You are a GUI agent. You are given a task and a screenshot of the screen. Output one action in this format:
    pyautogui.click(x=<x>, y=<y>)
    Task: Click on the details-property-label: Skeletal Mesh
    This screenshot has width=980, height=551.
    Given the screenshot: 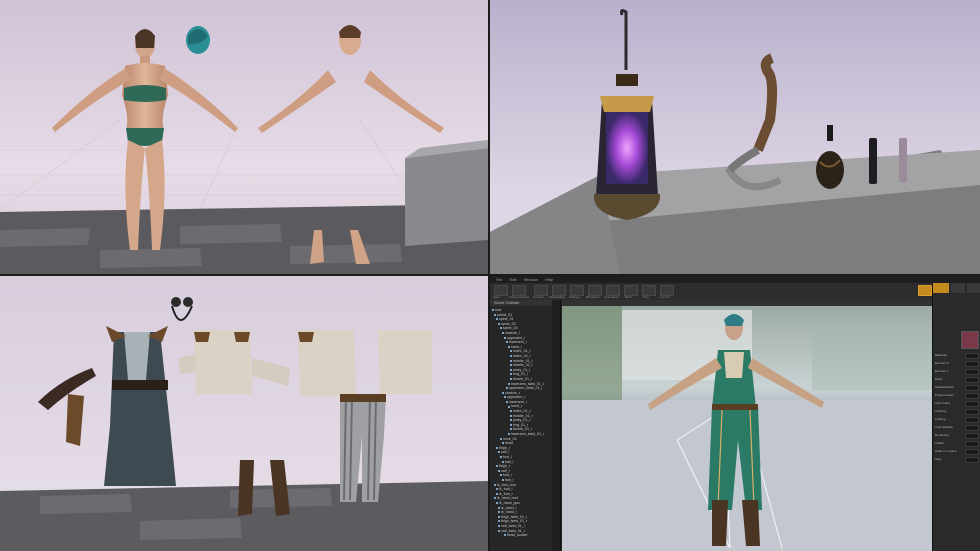 What is the action you would take?
    pyautogui.click(x=944, y=387)
    